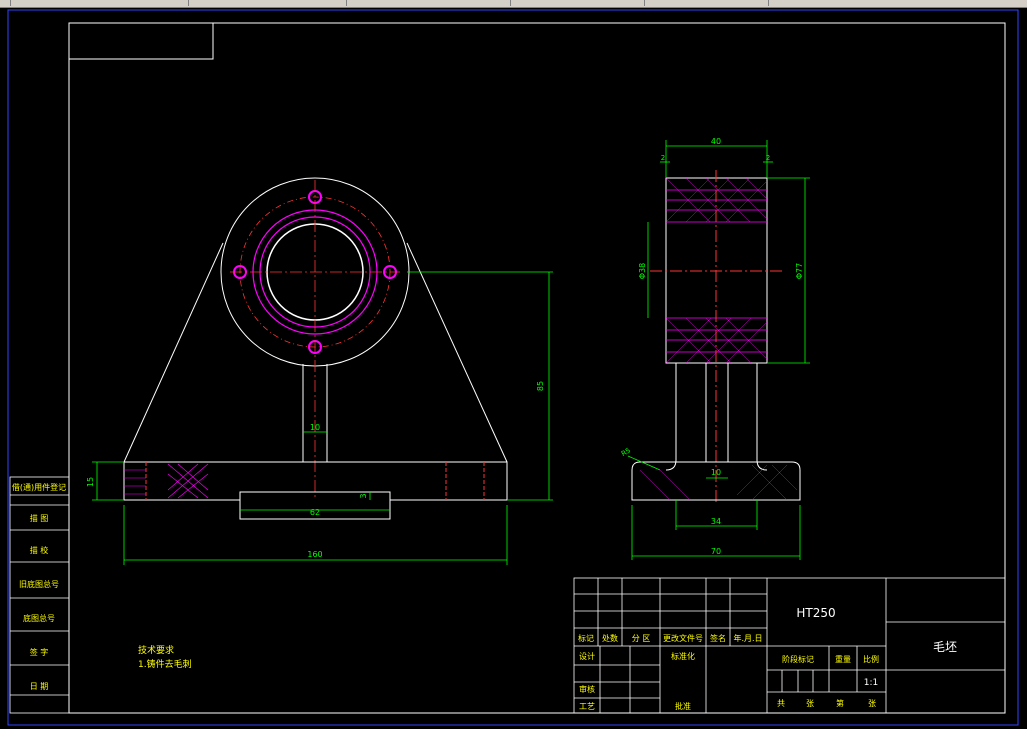 Image resolution: width=1027 pixels, height=729 pixels. Describe the element at coordinates (626, 452) in the screenshot. I see `dim-fillet-radius: R5` at that location.